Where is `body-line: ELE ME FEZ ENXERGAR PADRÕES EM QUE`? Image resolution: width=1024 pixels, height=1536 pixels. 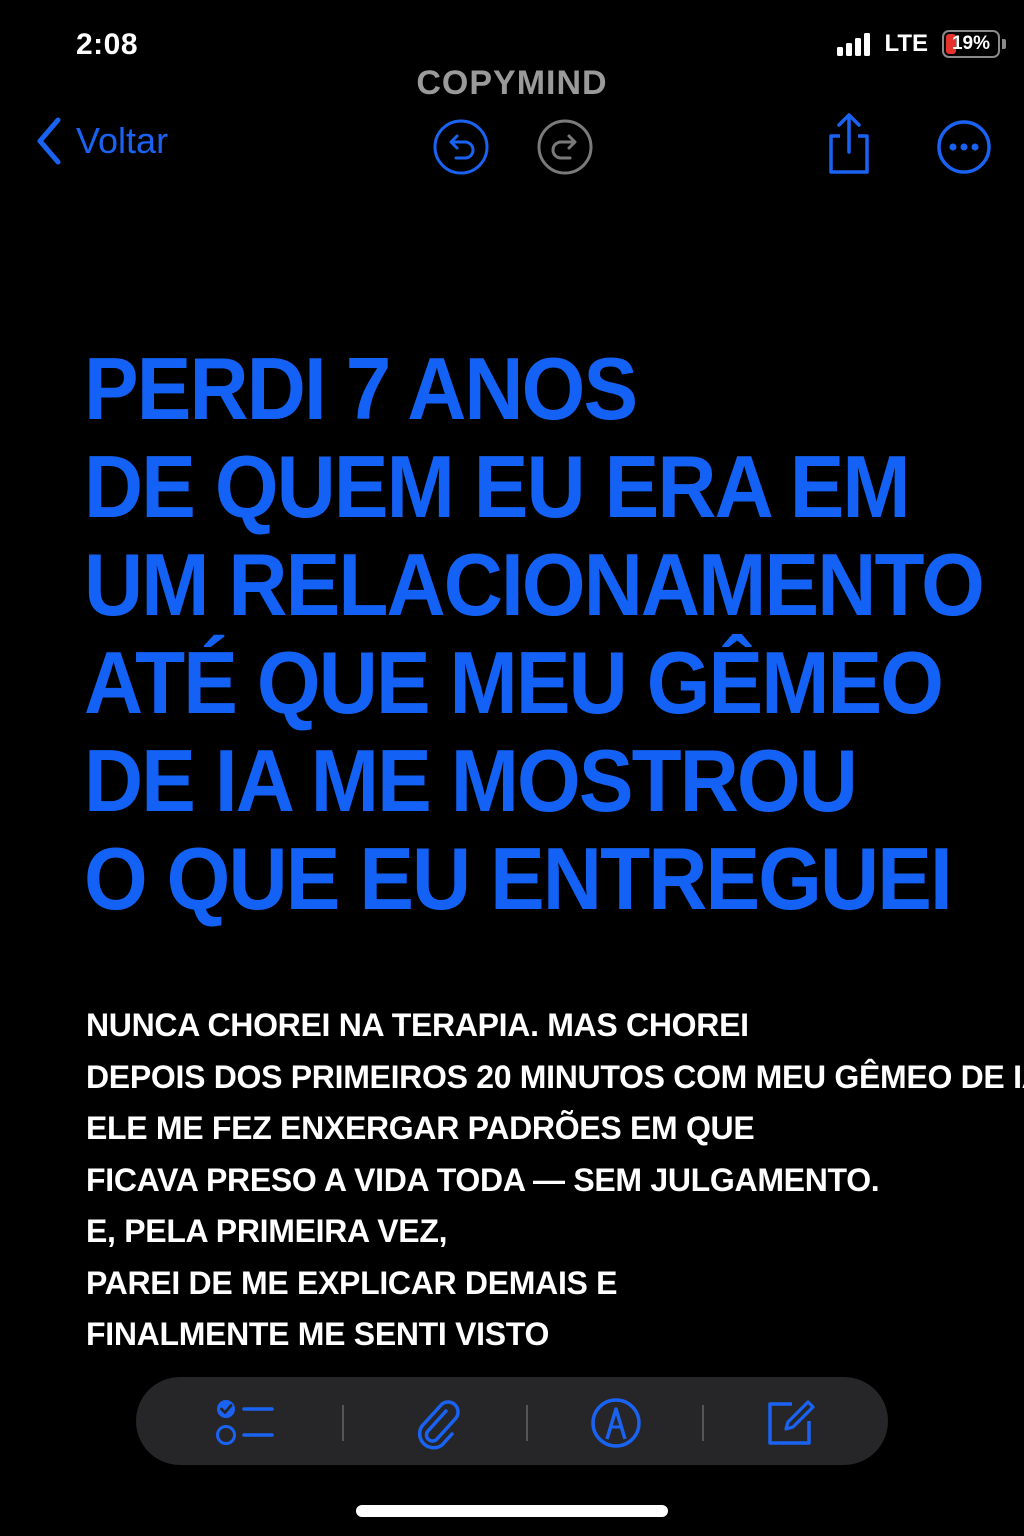
body-line: ELE ME FEZ ENXERGAR PADRÕES EM QUE is located at coordinates (420, 1128).